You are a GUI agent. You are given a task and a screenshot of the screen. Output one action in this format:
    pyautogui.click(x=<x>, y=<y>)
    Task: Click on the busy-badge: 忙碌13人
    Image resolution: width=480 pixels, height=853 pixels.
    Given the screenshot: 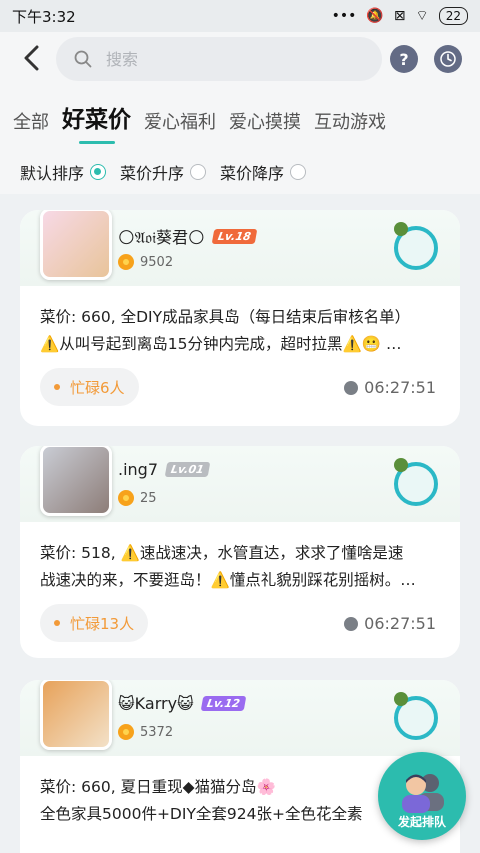 What is the action you would take?
    pyautogui.click(x=94, y=623)
    